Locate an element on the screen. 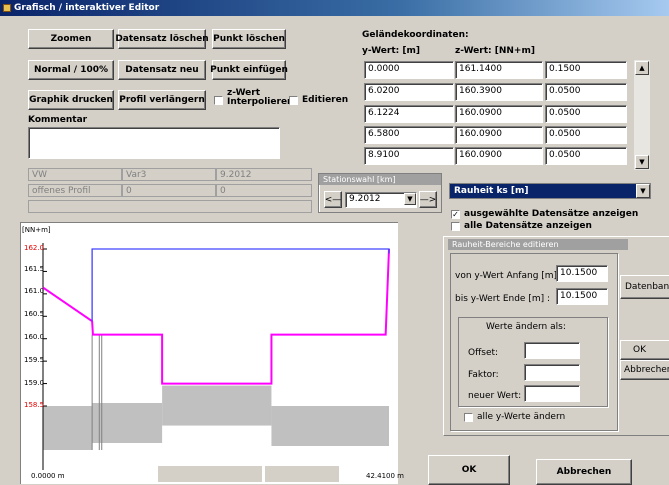 This screenshot has width=669, height=485. coord-z-cell: 160.3900 is located at coordinates (499, 92).